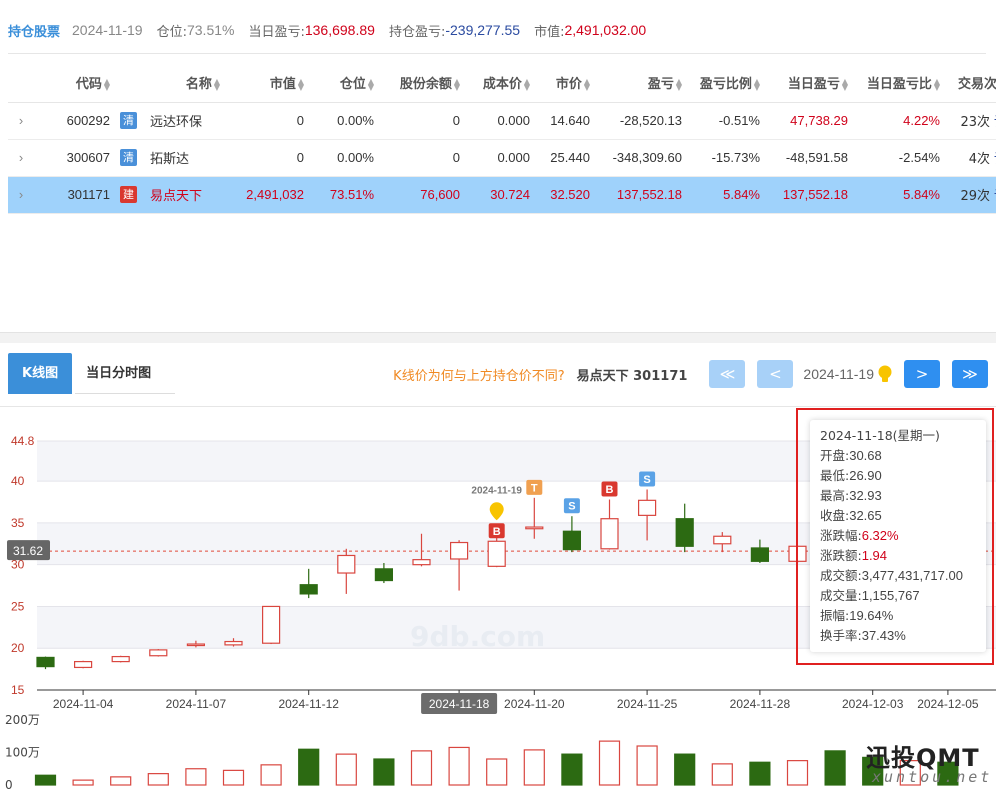 The image size is (996, 798). Describe the element at coordinates (903, 476) in the screenshot. I see `tooltip-row: 最低:26.90` at that location.